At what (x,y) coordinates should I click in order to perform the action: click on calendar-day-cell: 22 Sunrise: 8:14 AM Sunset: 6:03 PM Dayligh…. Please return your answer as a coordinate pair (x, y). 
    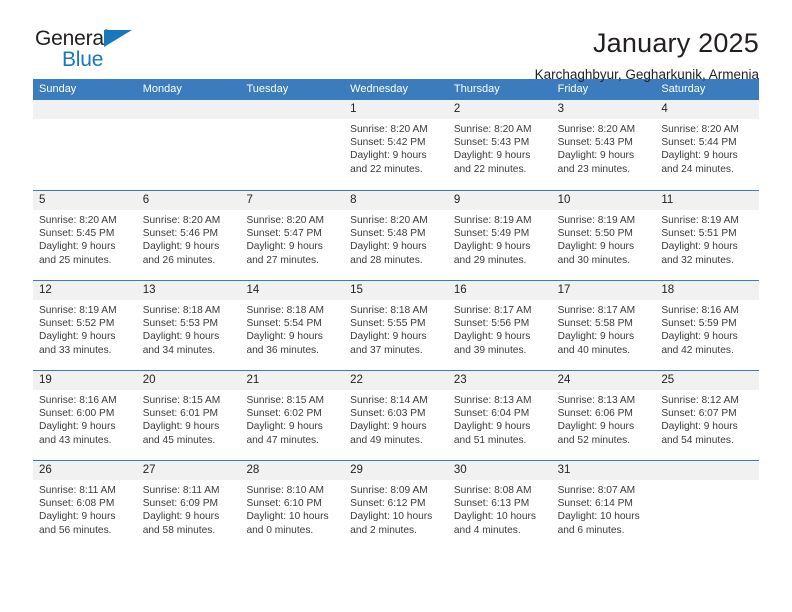
    Looking at the image, I should click on (396, 415).